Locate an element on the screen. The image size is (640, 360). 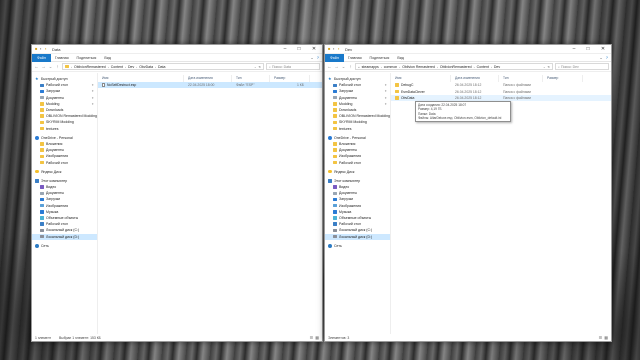
breadcrumb-item: Oblivion Remastered is located at coordinates (418, 67).